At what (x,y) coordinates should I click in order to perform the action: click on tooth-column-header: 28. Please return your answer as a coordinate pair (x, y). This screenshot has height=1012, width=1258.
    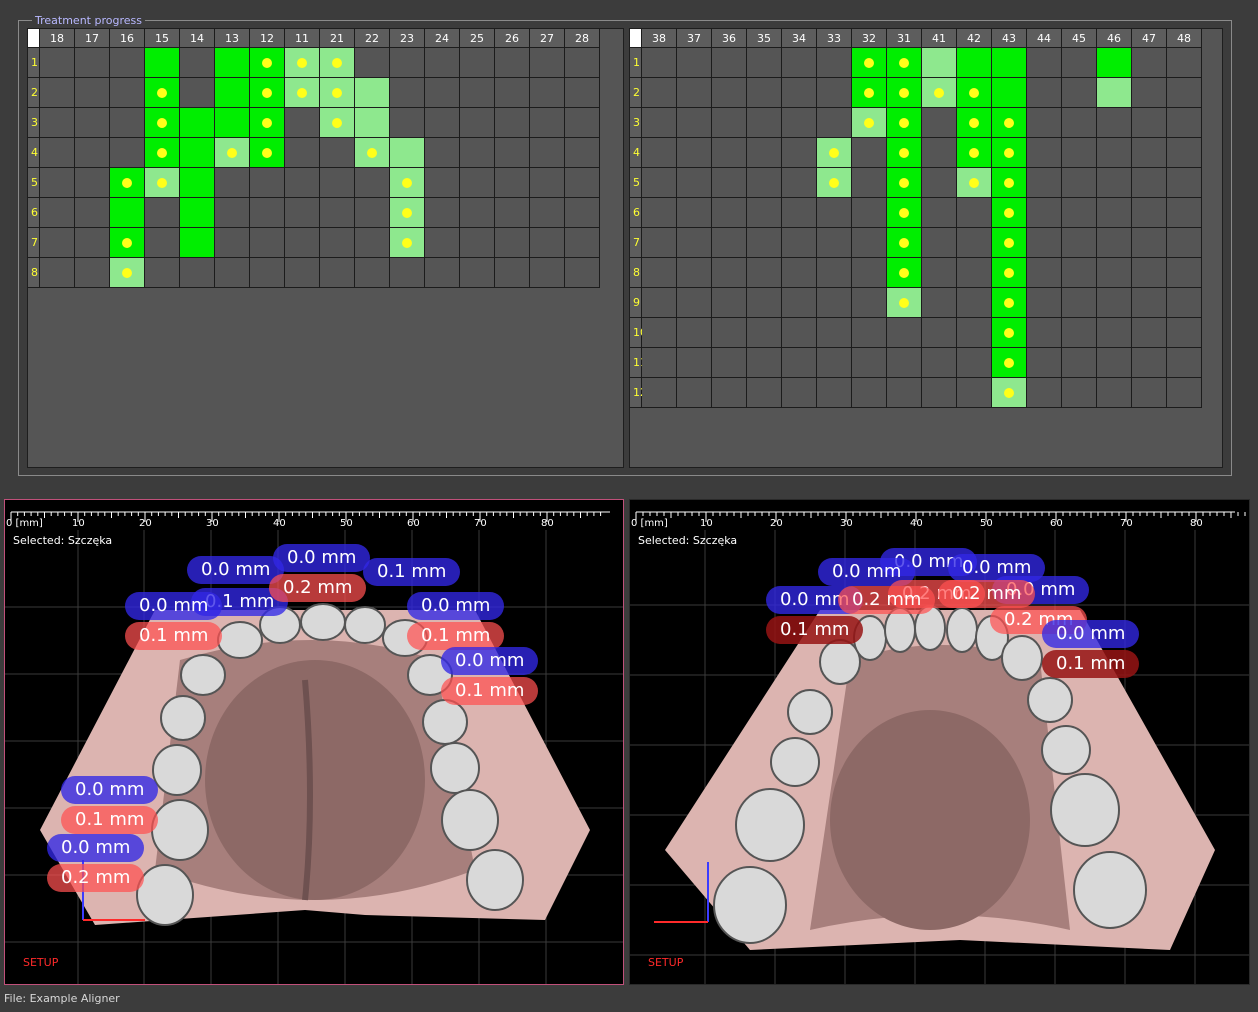
    Looking at the image, I should click on (582, 38).